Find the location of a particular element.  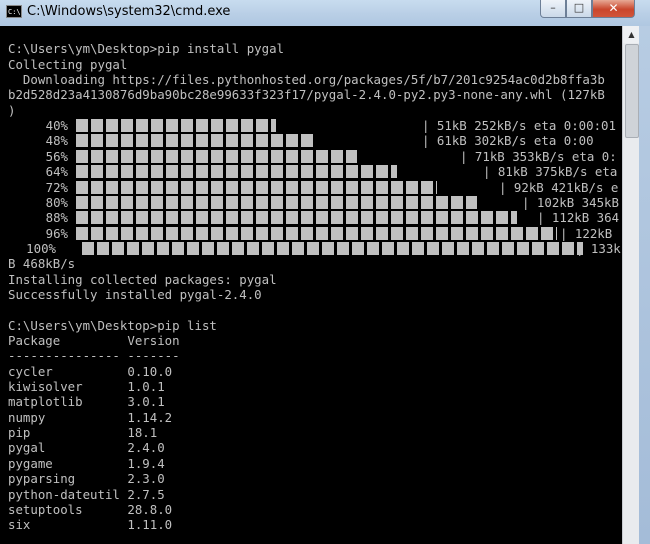

cmd-app-icon: C:\ is located at coordinates (14, 11).